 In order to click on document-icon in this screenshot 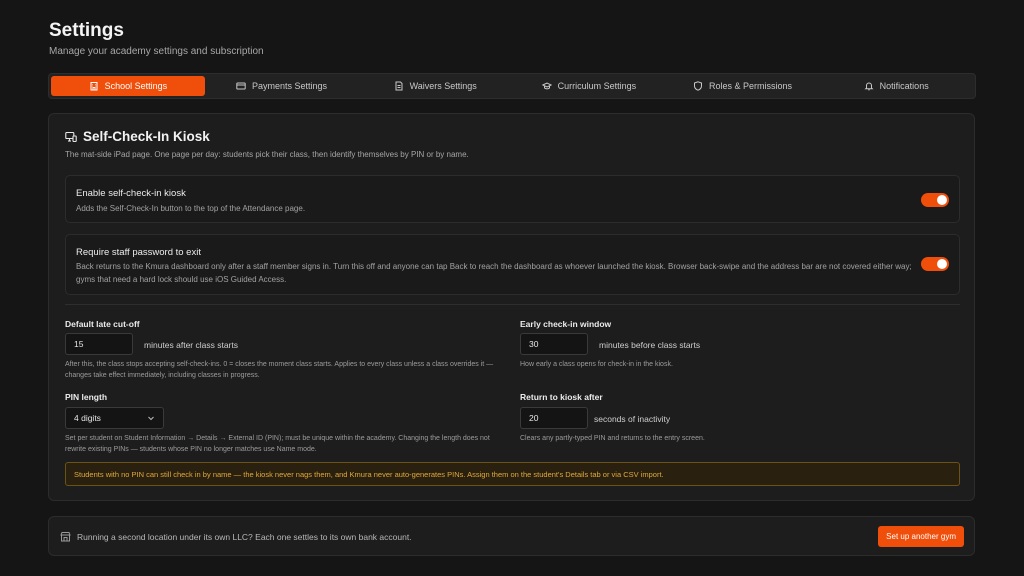, I will do `click(399, 86)`.